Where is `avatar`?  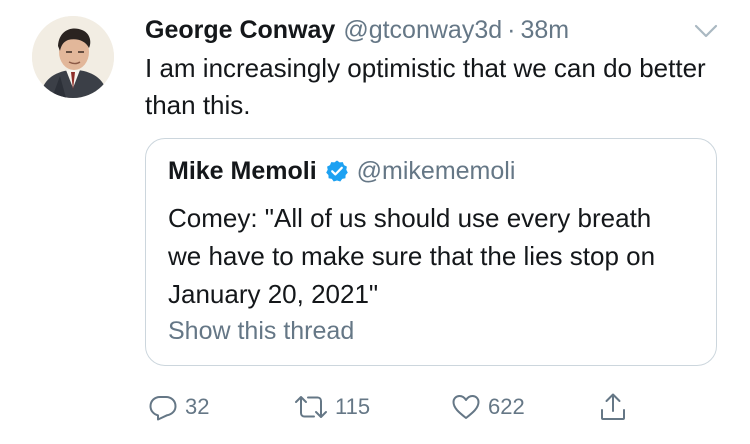 avatar is located at coordinates (73, 57).